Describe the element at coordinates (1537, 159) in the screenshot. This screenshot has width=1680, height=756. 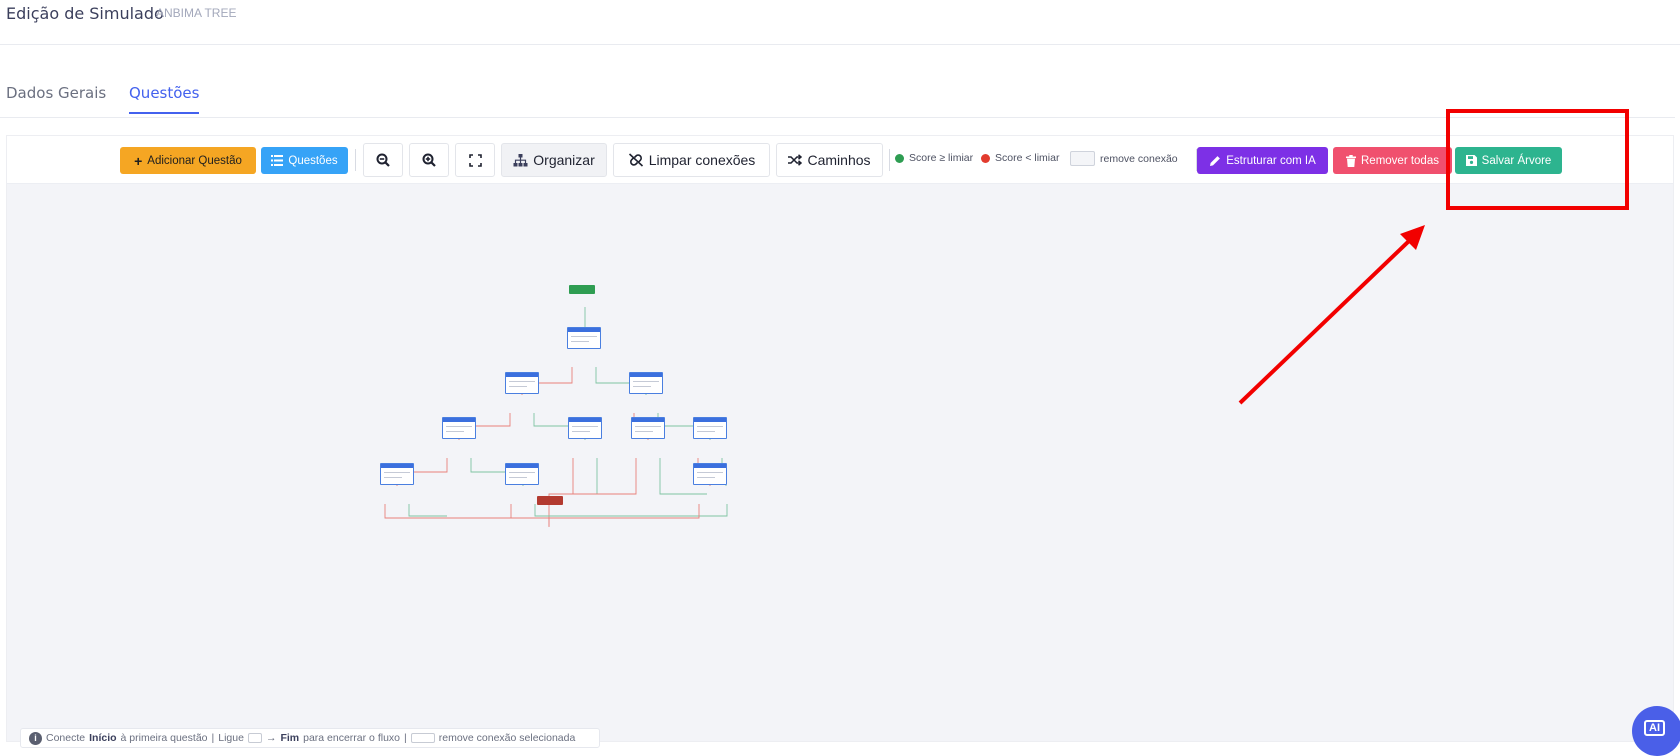
I see `annotation-highlight-box` at that location.